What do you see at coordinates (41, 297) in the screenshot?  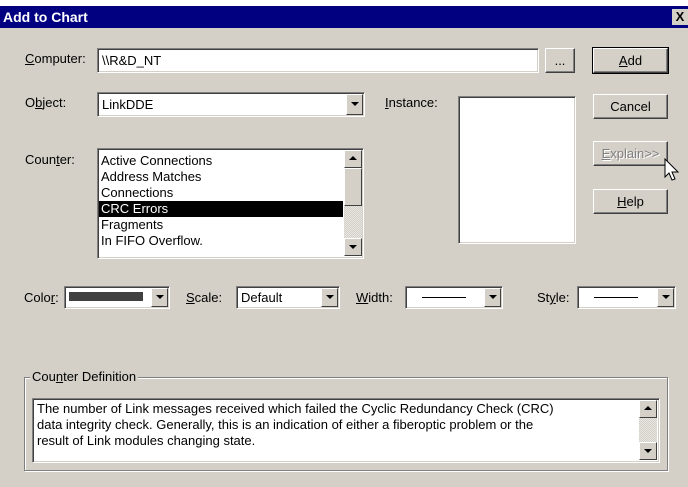 I see `color-label: Color:` at bounding box center [41, 297].